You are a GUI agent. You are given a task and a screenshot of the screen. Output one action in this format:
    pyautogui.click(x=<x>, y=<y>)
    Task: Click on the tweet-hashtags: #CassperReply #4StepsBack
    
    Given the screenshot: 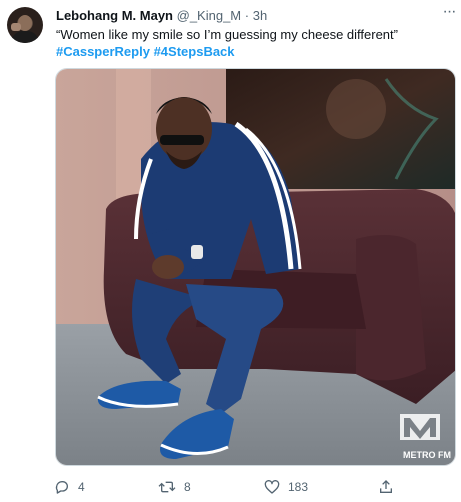 What is the action you would take?
    pyautogui.click(x=145, y=52)
    